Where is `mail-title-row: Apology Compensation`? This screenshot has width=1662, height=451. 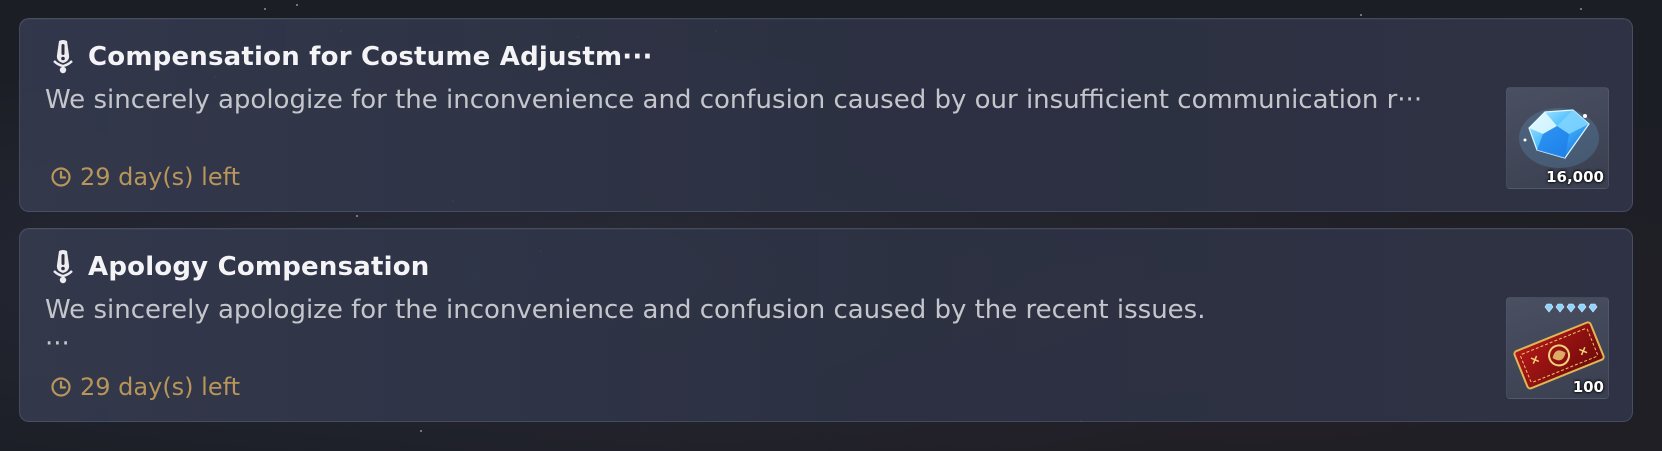 mail-title-row: Apology Compensation is located at coordinates (240, 267).